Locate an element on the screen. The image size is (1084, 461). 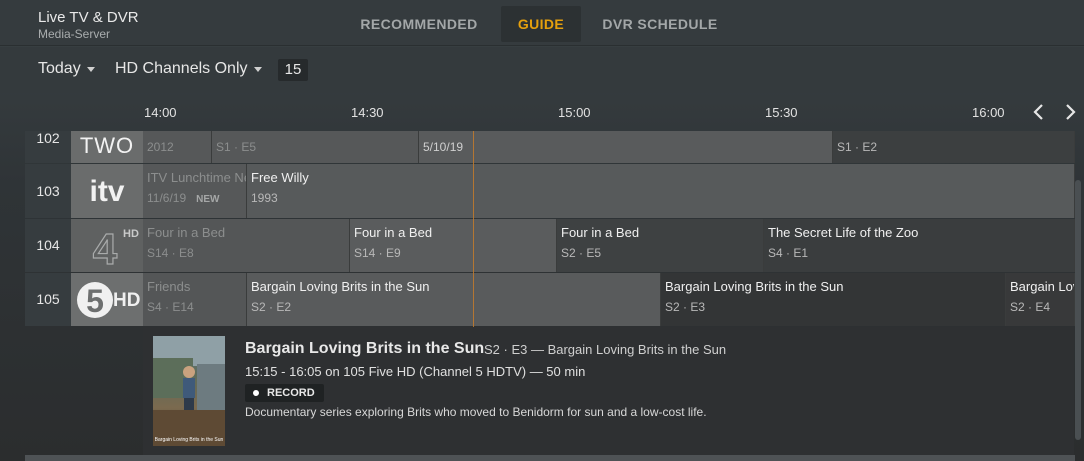
tab-dvr-schedule: DVR SCHEDULE is located at coordinates (660, 24).